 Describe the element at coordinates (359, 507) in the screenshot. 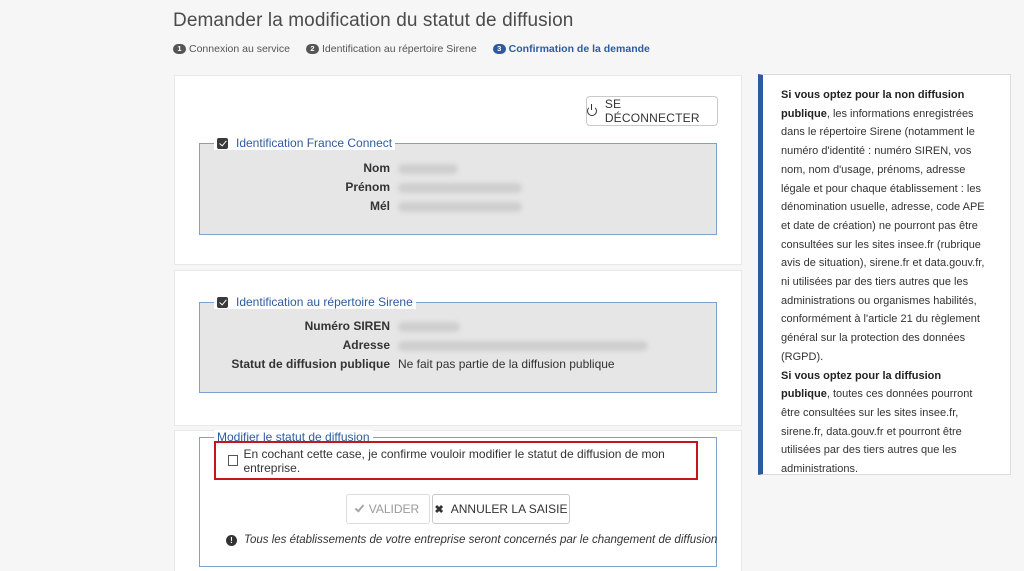

I see `check-icon` at that location.